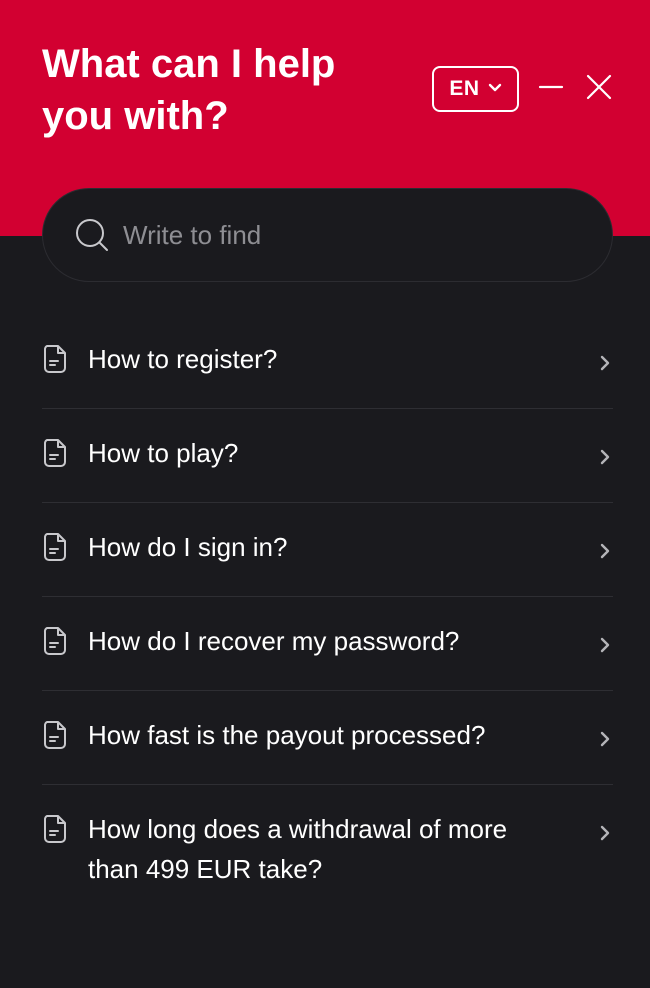 This screenshot has height=988, width=650. What do you see at coordinates (343, 235) in the screenshot?
I see `search-input` at bounding box center [343, 235].